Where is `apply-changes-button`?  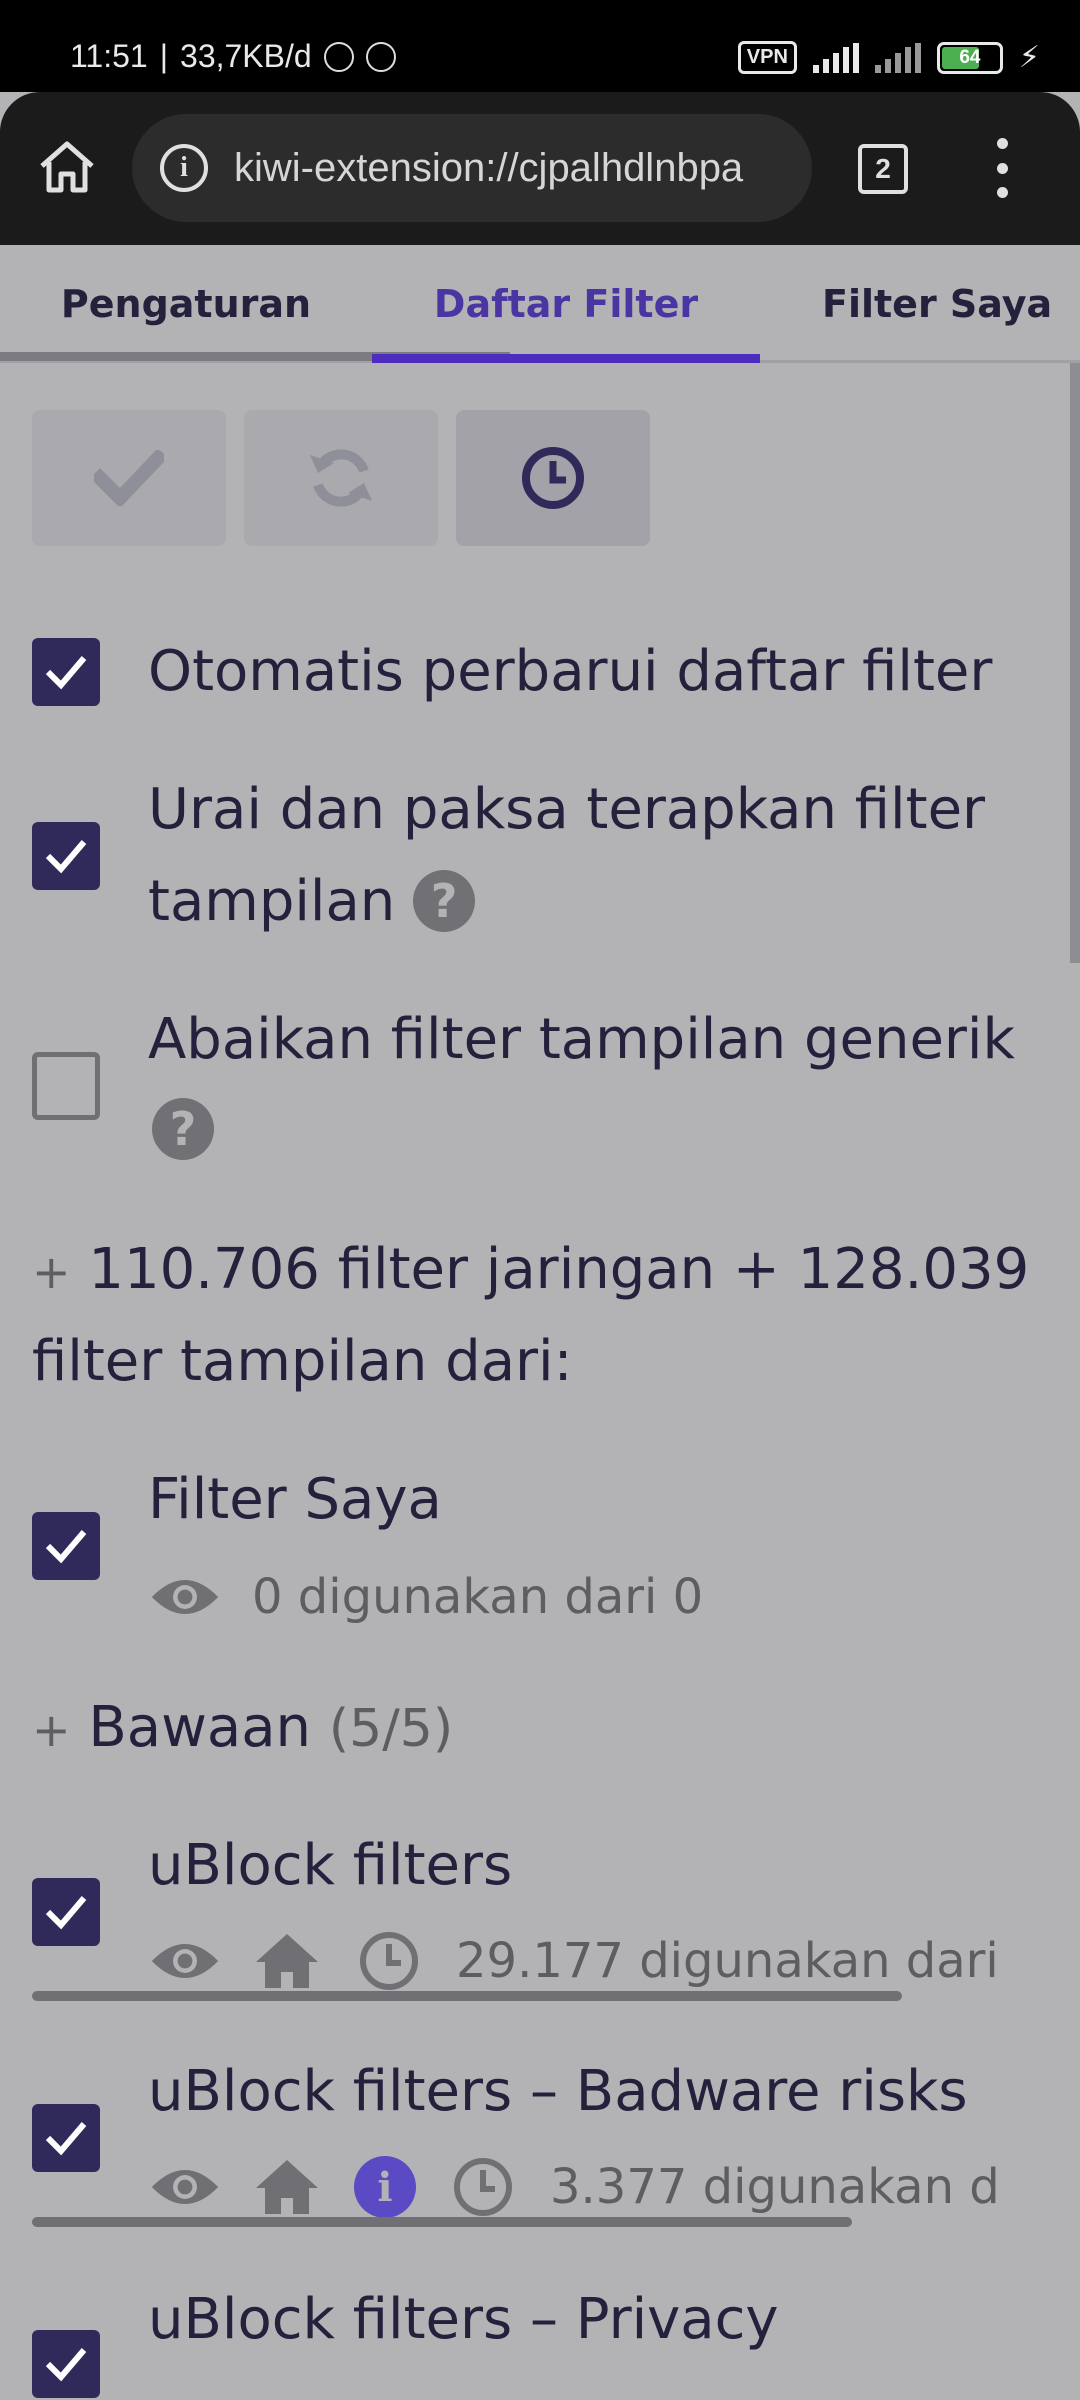
apply-changes-button is located at coordinates (129, 478).